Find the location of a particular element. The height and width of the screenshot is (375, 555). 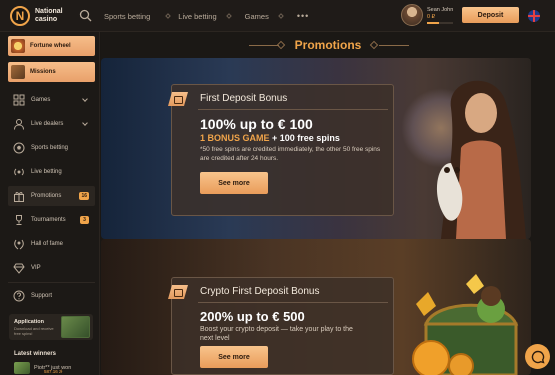

title-ornament is located at coordinates (394, 45).